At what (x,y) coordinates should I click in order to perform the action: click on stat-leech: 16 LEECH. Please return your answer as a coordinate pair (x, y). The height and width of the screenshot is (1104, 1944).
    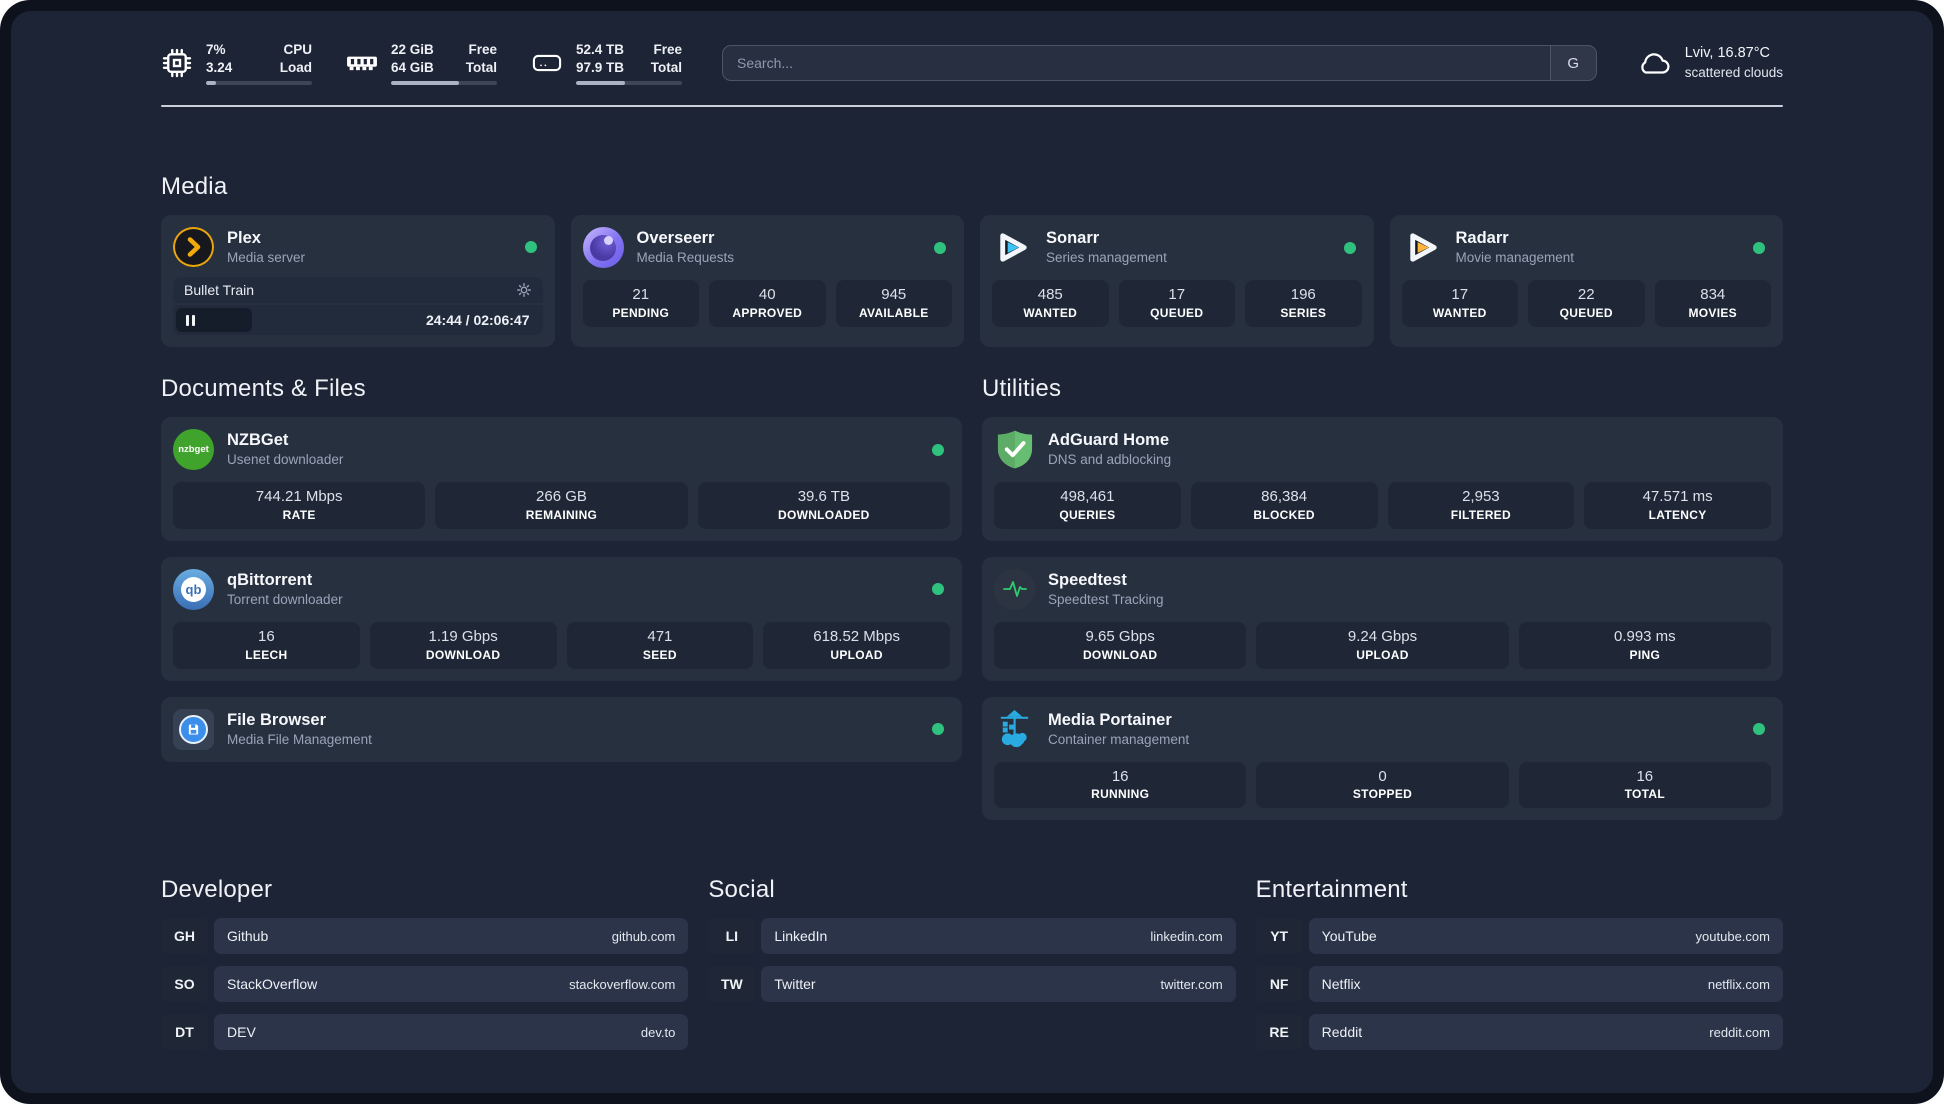
    Looking at the image, I should click on (266, 645).